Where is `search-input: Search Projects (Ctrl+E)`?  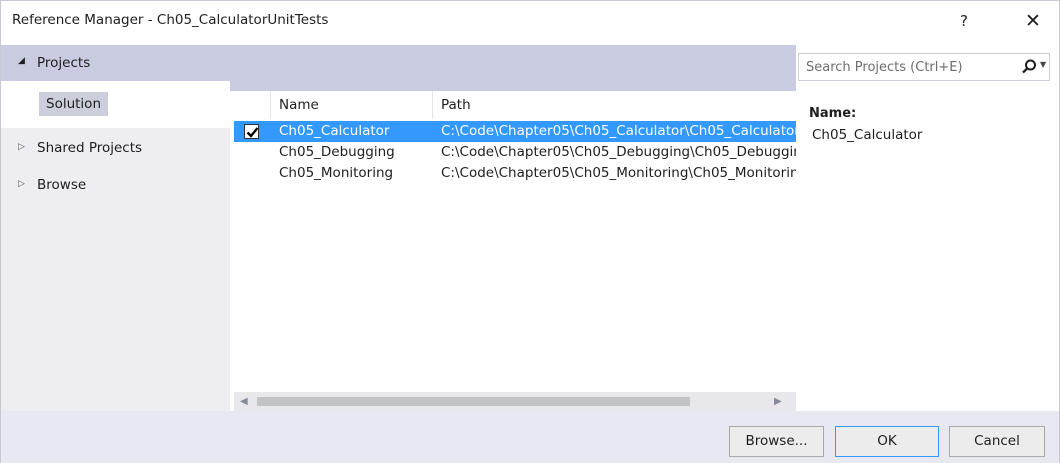
search-input: Search Projects (Ctrl+E) is located at coordinates (884, 67).